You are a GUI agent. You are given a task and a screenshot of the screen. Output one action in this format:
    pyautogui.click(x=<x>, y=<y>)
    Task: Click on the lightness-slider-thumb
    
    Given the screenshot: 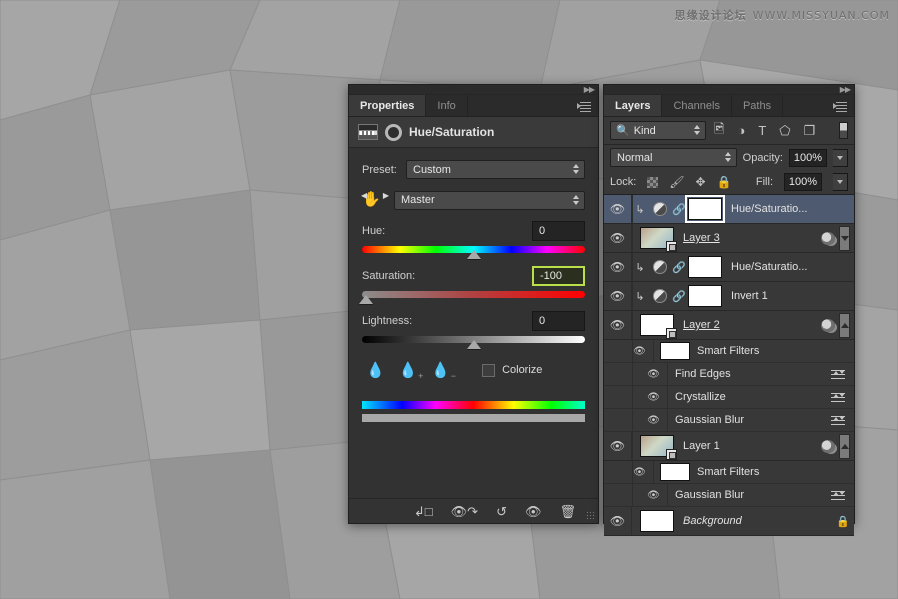 What is the action you would take?
    pyautogui.click(x=473, y=344)
    